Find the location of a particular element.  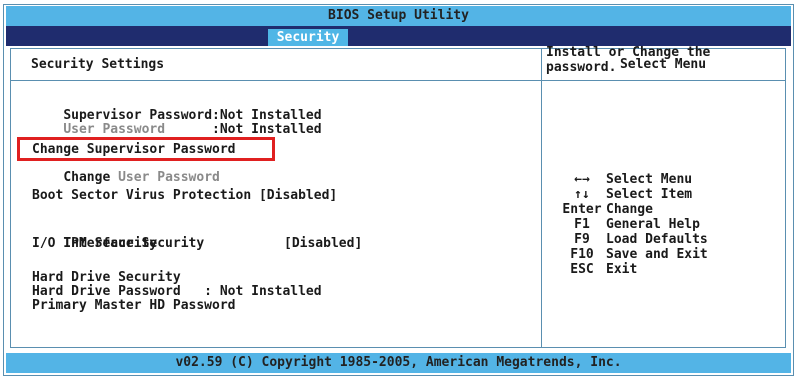

key-row: Enter Change is located at coordinates (633, 209).